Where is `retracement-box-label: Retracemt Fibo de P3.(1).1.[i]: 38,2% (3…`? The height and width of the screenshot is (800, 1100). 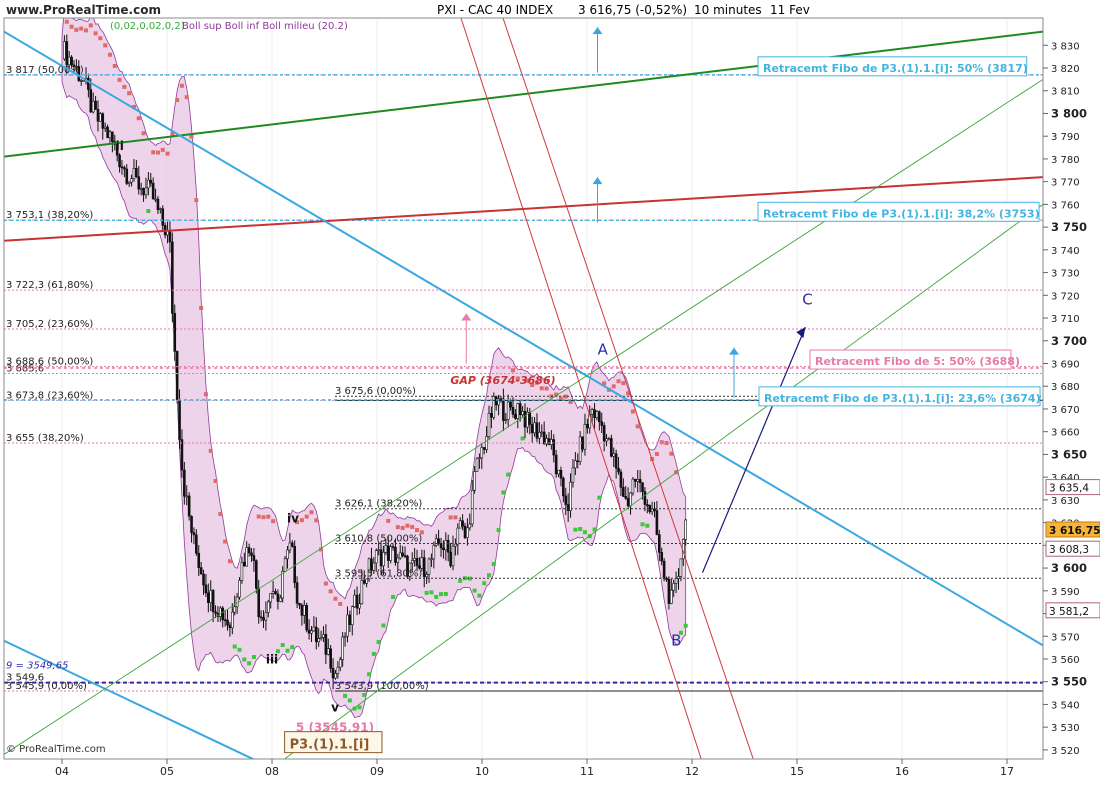
retracement-box-label: Retracemt Fibo de P3.(1).1.[i]: 38,2% (3… is located at coordinates (901, 213).